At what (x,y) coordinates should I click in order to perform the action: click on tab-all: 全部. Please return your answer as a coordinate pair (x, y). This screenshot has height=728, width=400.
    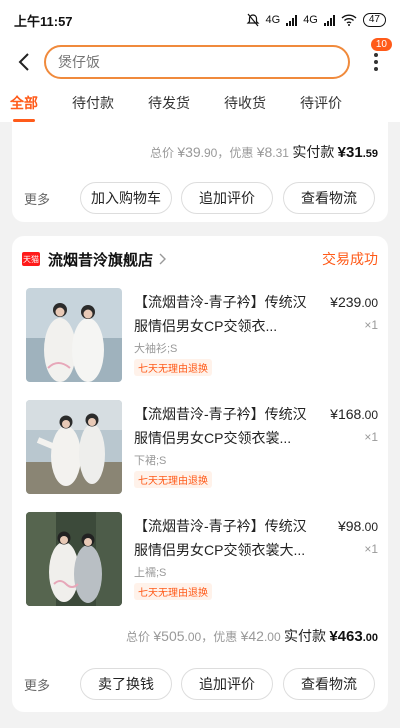
    Looking at the image, I should click on (24, 104).